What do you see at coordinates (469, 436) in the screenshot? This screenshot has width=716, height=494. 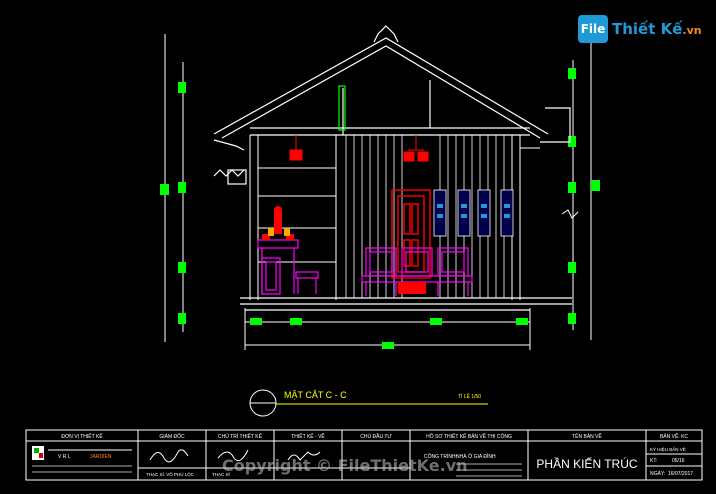 I see `header-dossier: HỒ SƠ THIẾT KẾ BẢN VẼ THI CÔNG` at bounding box center [469, 436].